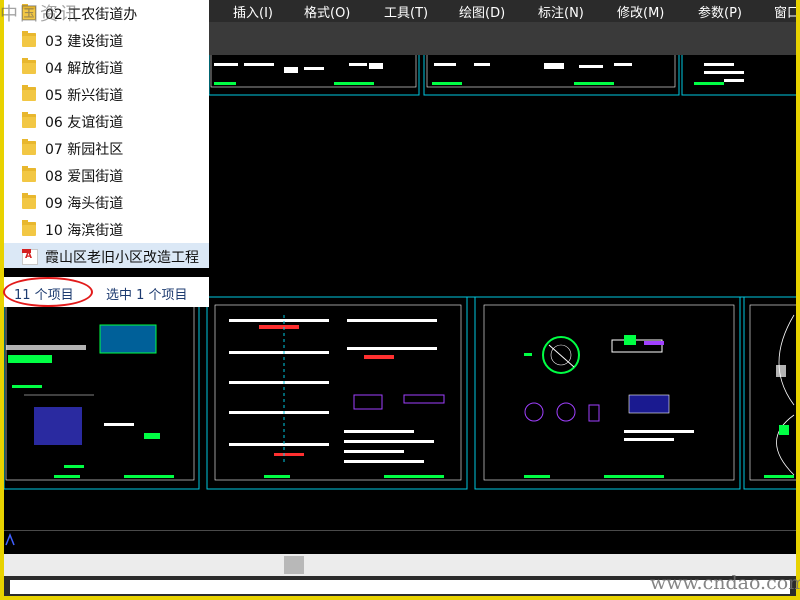  I want to click on menu-modify: 修改(M), so click(640, 11).